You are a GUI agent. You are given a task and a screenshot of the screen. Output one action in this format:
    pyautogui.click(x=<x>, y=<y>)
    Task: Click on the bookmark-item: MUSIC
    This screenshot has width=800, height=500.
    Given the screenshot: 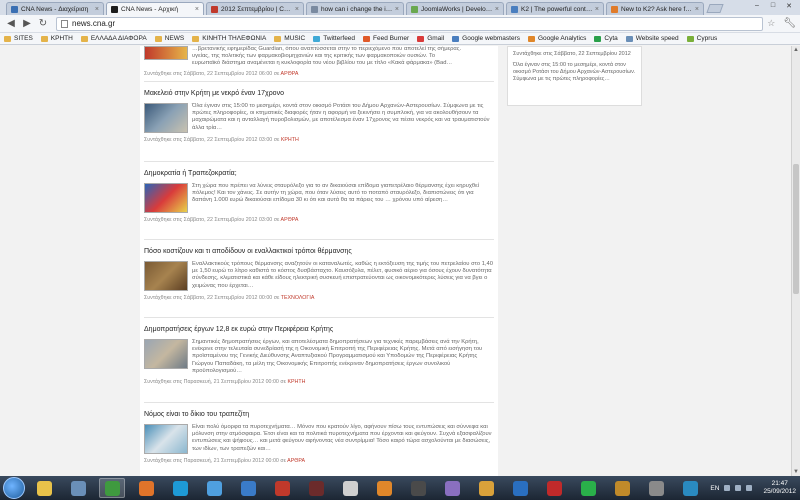 What is the action you would take?
    pyautogui.click(x=289, y=38)
    